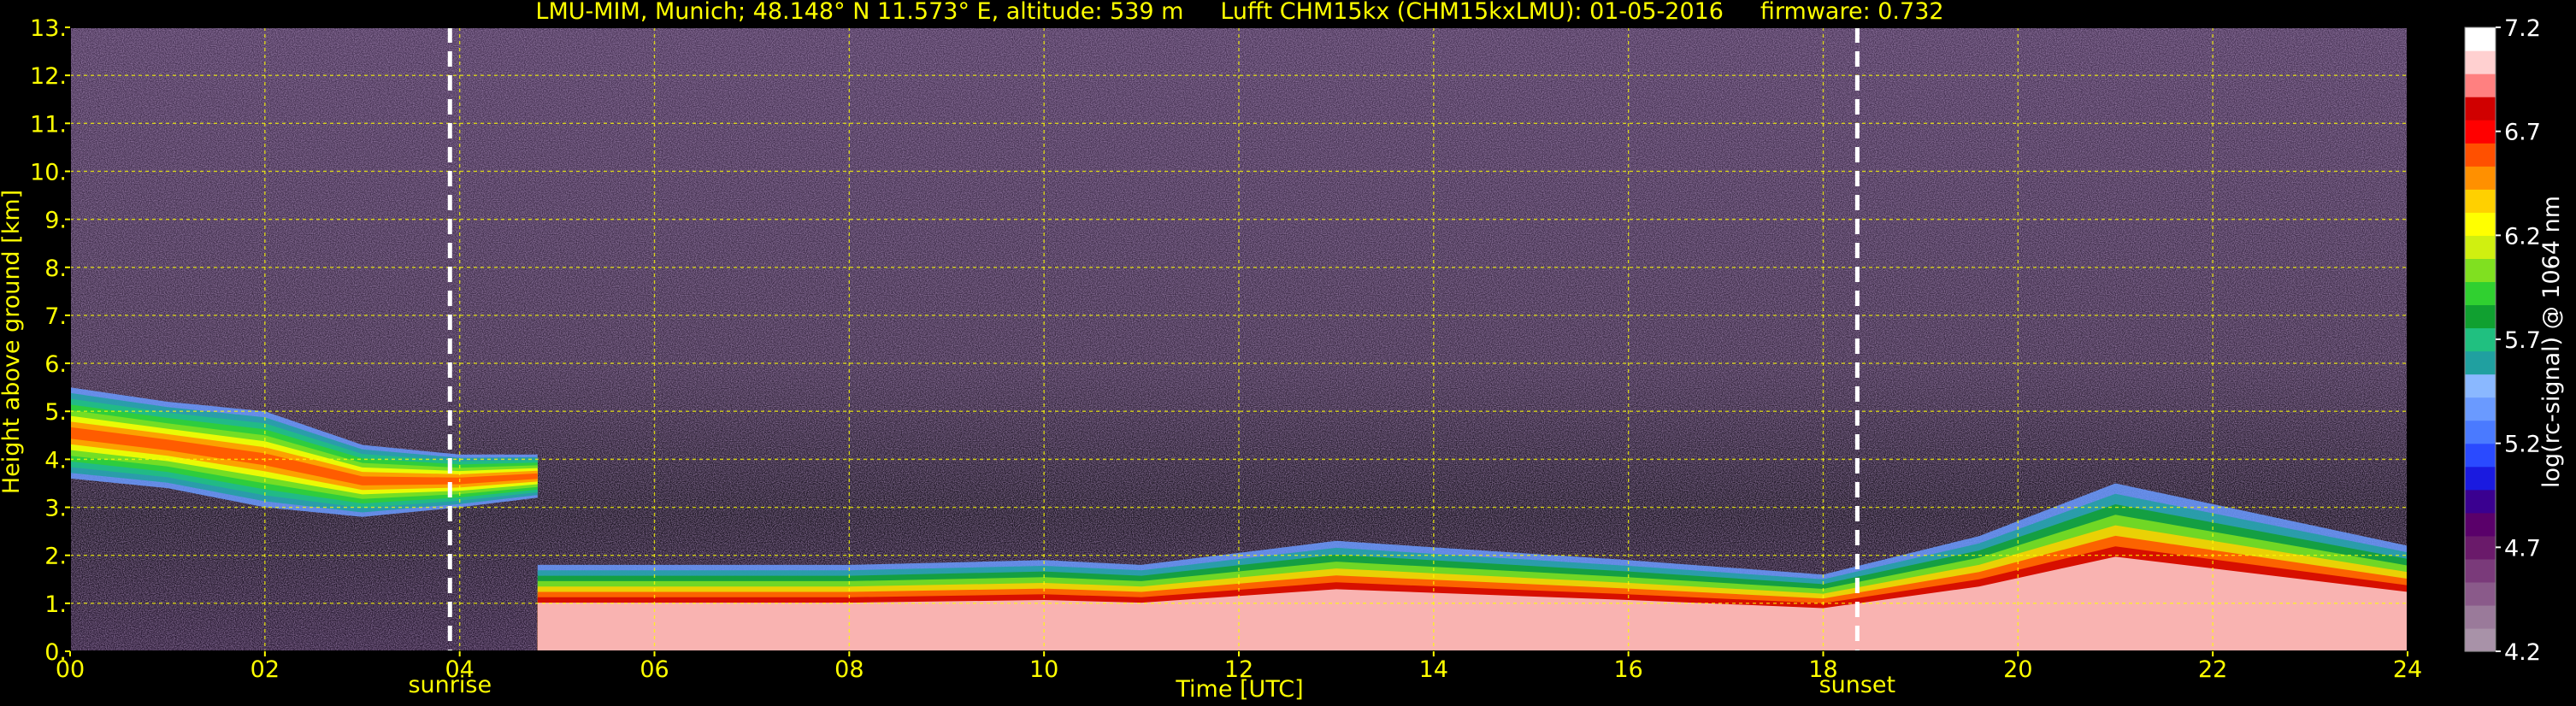  What do you see at coordinates (55, 652) in the screenshot?
I see `y-tick-label: 0.` at bounding box center [55, 652].